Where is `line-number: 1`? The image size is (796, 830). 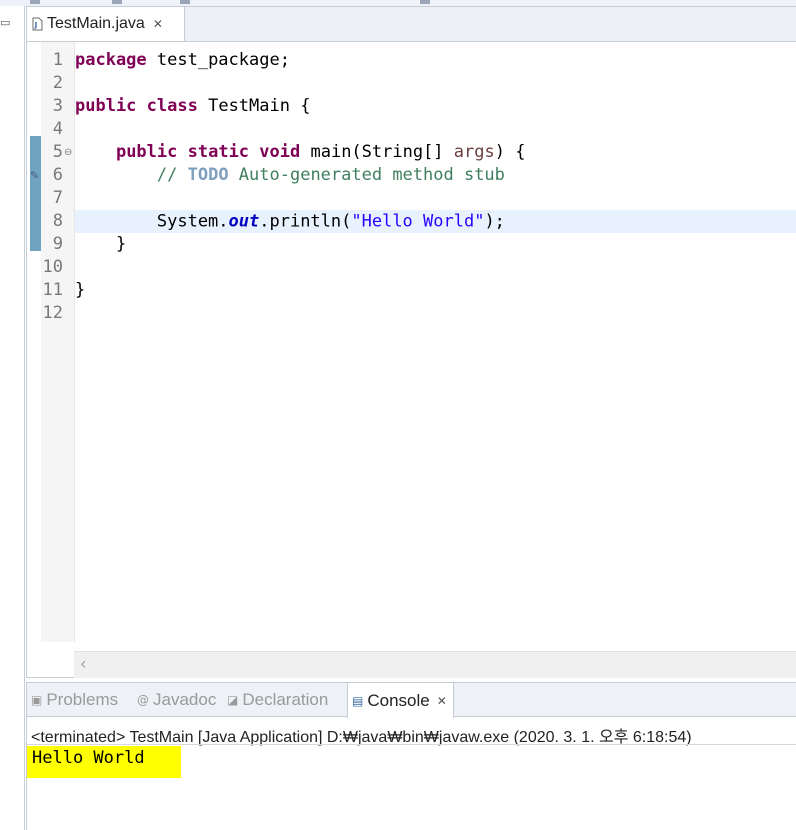 line-number: 1 is located at coordinates (57, 60).